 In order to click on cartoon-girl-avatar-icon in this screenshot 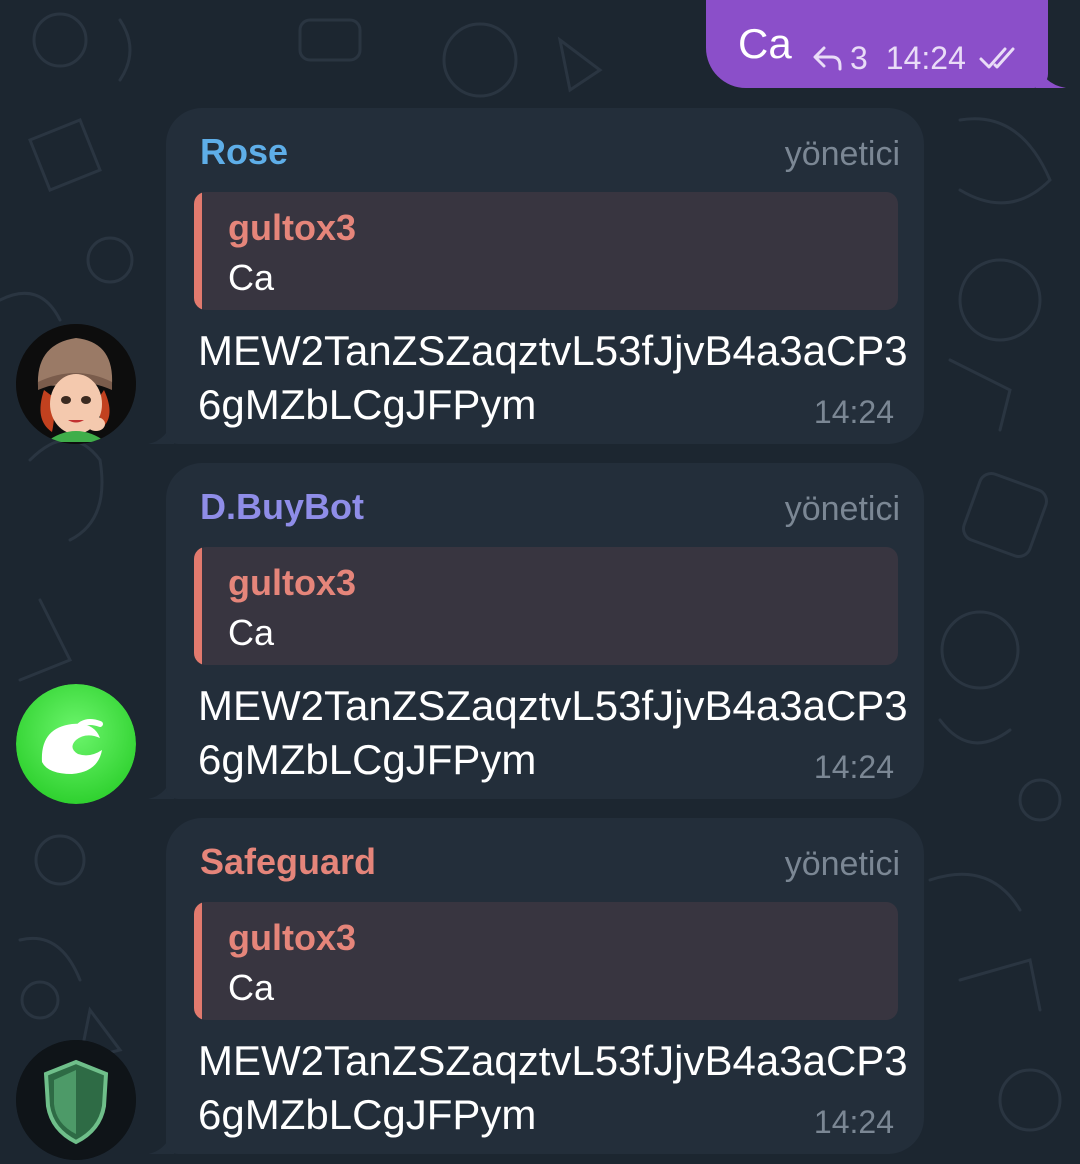, I will do `click(76, 384)`.